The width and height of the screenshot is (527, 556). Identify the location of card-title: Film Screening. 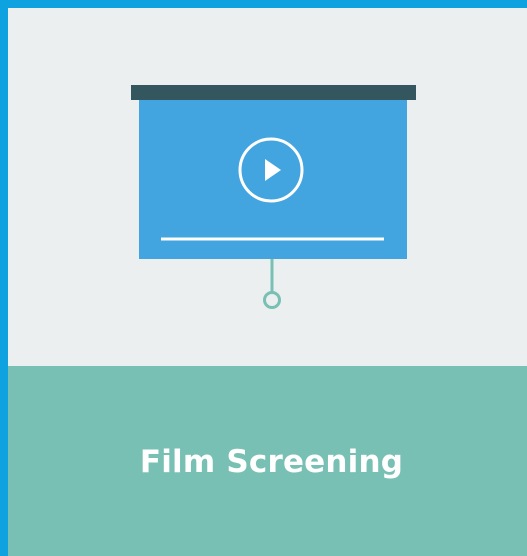
(271, 462).